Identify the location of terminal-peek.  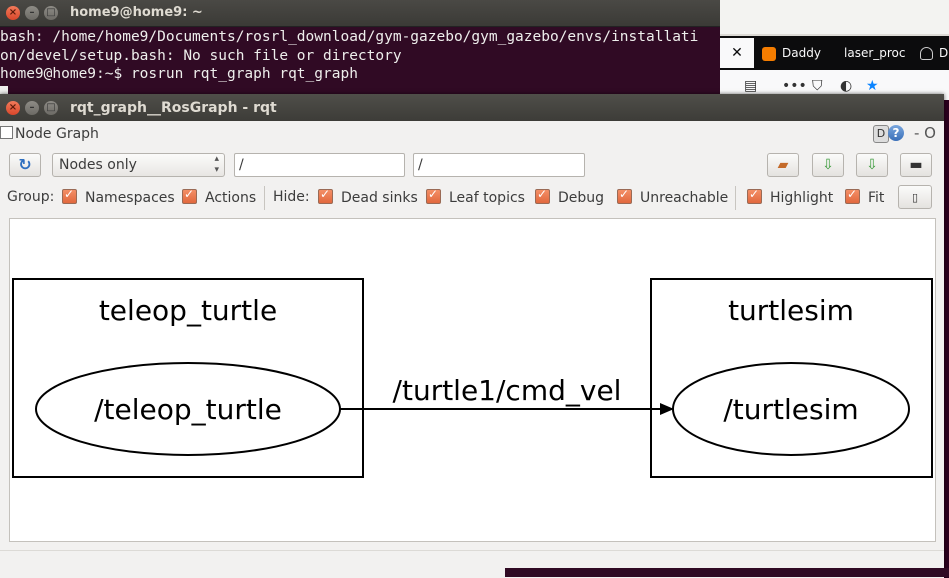
(727, 572).